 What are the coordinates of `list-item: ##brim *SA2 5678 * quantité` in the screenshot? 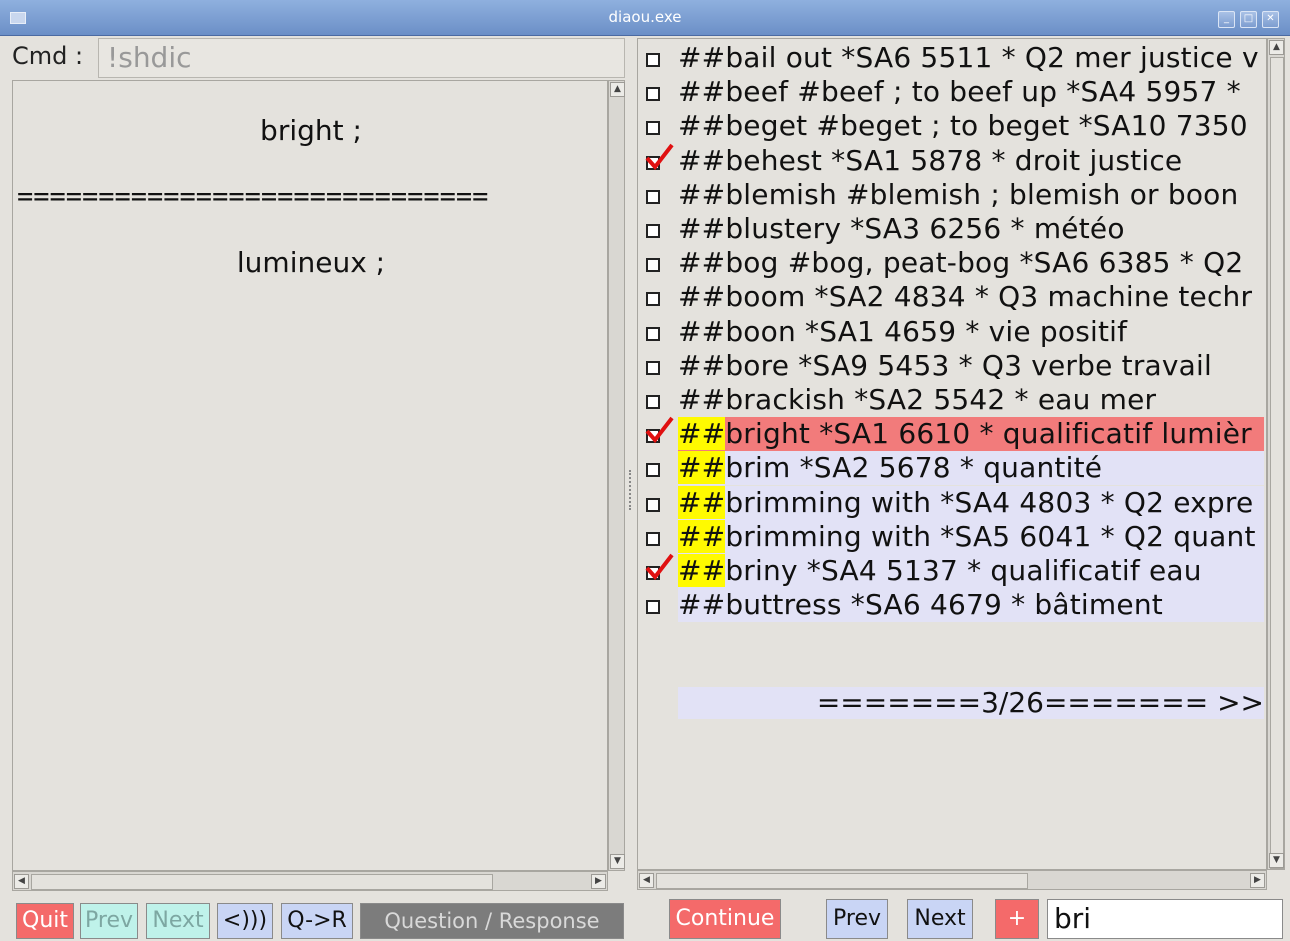 It's located at (952, 468).